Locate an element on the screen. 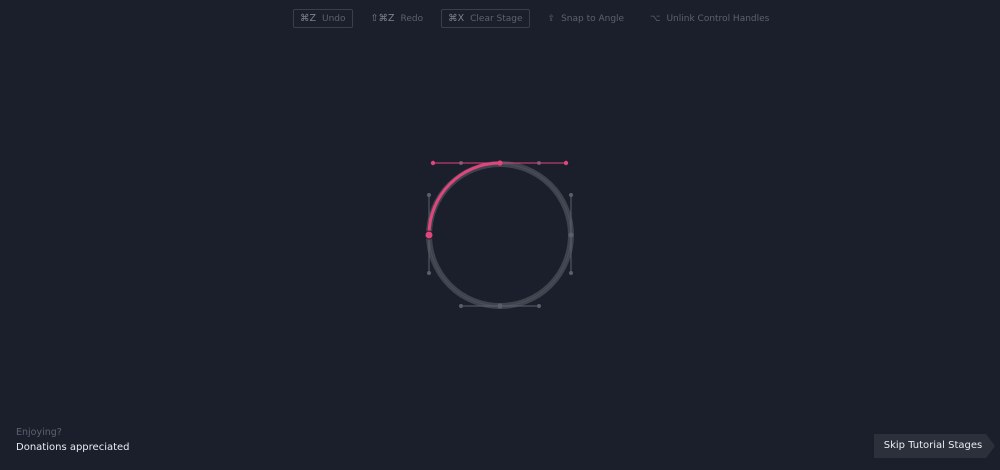 The width and height of the screenshot is (1000, 470). bezier-curve is located at coordinates (464, 199).